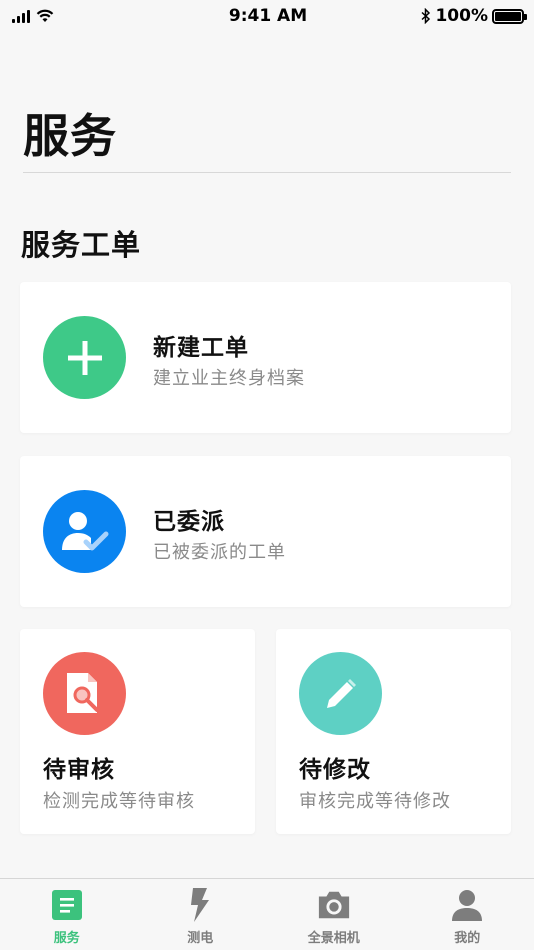 Image resolution: width=534 pixels, height=950 pixels. Describe the element at coordinates (265, 357) in the screenshot. I see `new-order-card: 新建工单 建立业主终身档案` at that location.